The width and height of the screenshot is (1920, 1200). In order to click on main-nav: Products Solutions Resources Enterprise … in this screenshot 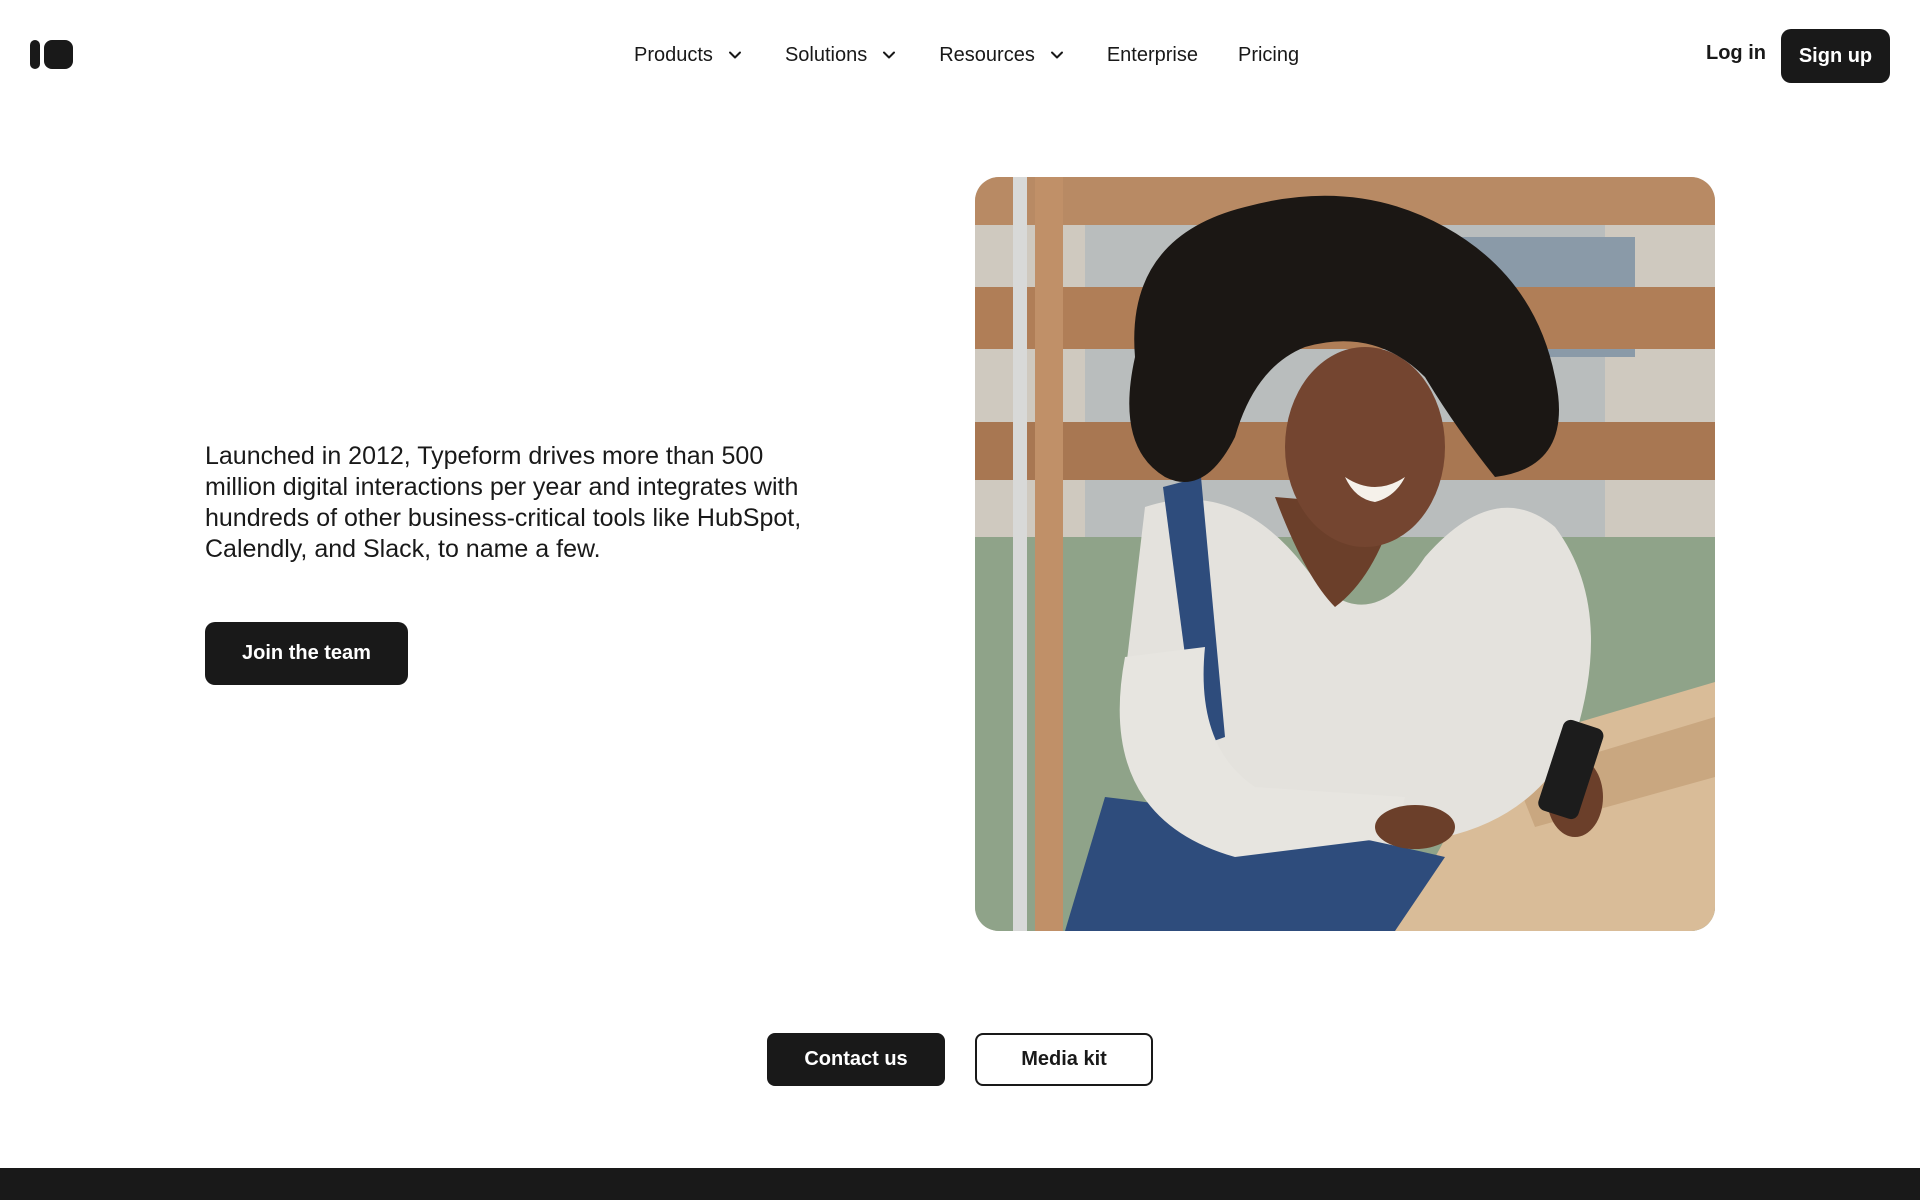, I will do `click(986, 55)`.